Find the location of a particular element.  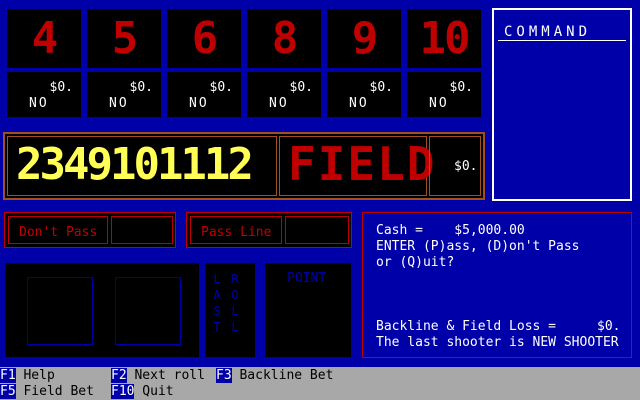

number-box-10: 10 is located at coordinates (444, 38).